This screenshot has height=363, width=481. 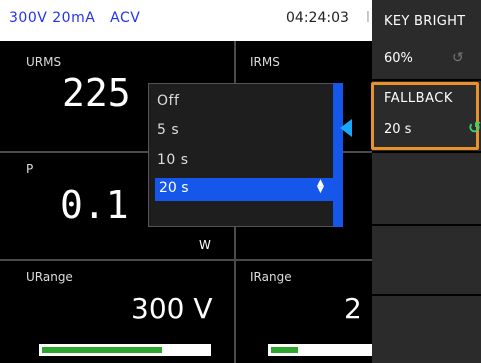 I want to click on panel-separator, so click(x=426, y=80).